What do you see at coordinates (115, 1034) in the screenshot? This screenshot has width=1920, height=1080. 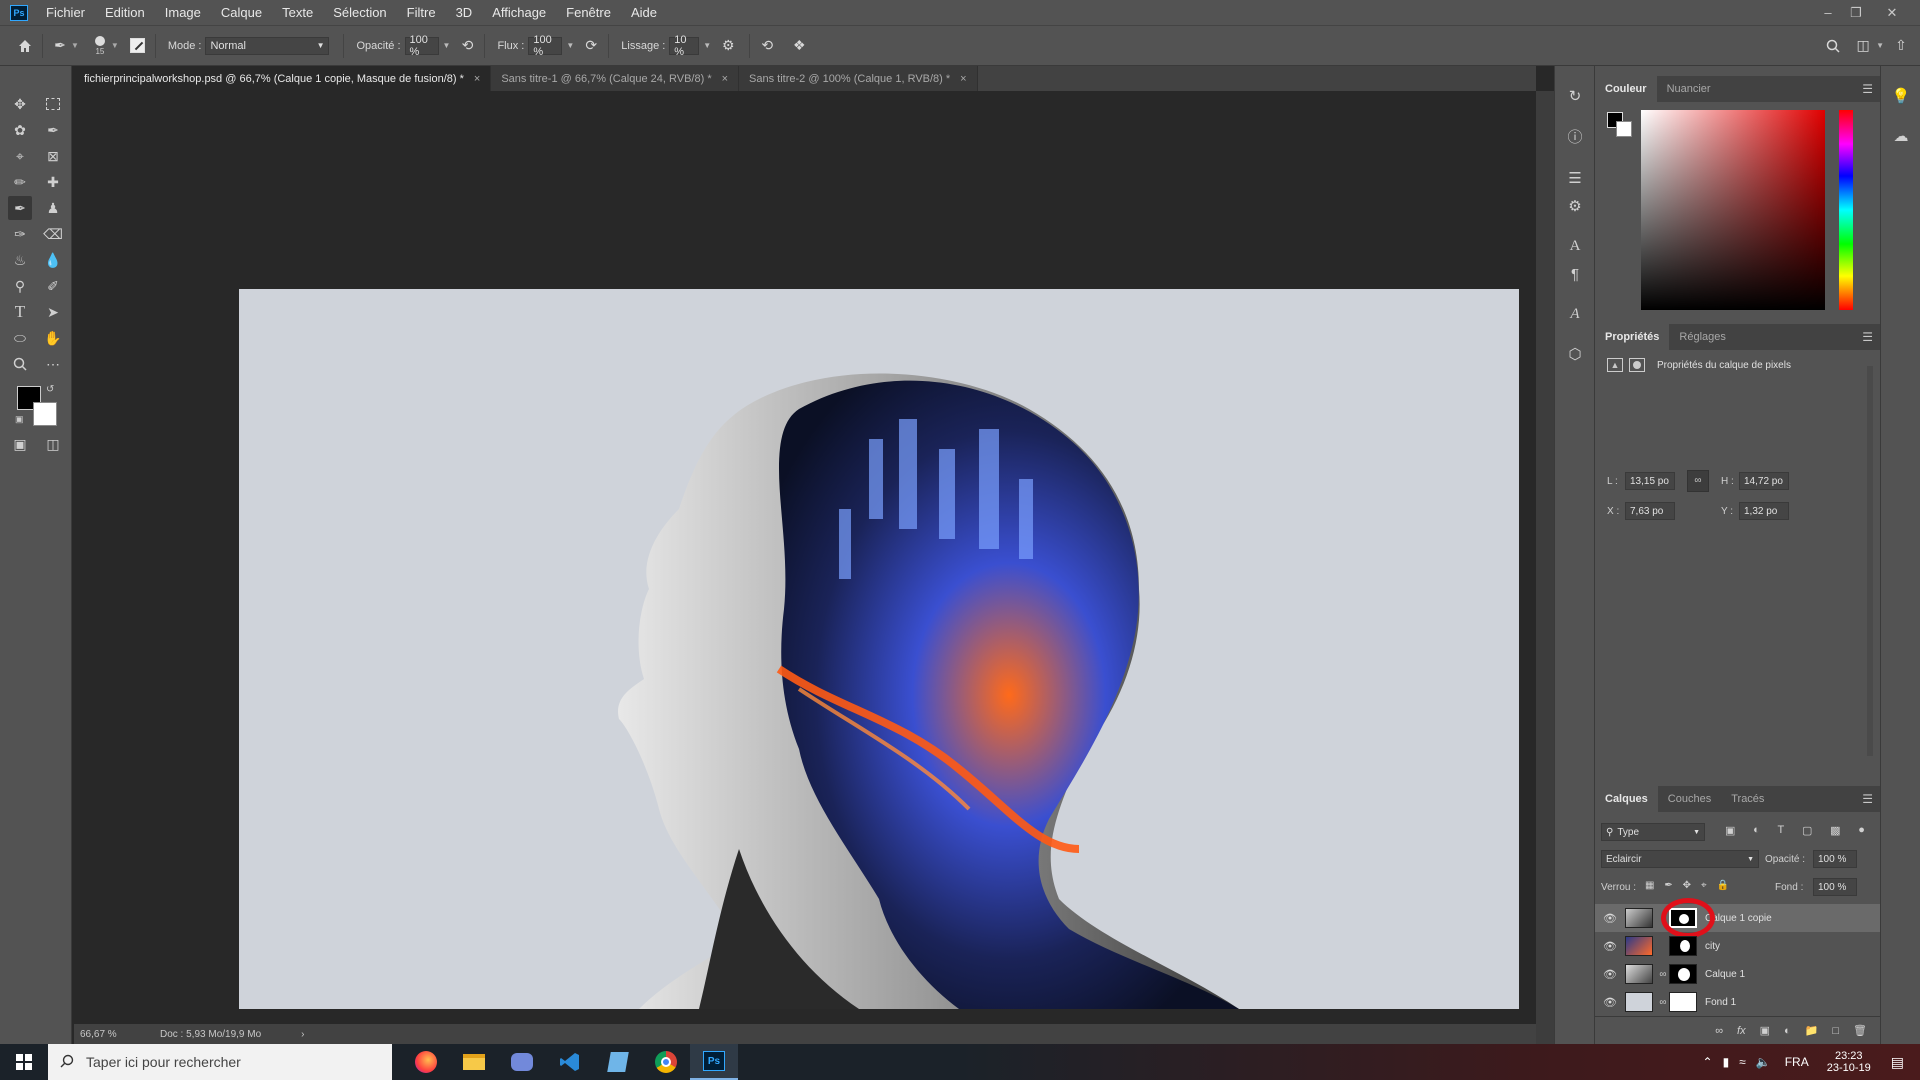 I see `zoom-level: 66,67 %` at bounding box center [115, 1034].